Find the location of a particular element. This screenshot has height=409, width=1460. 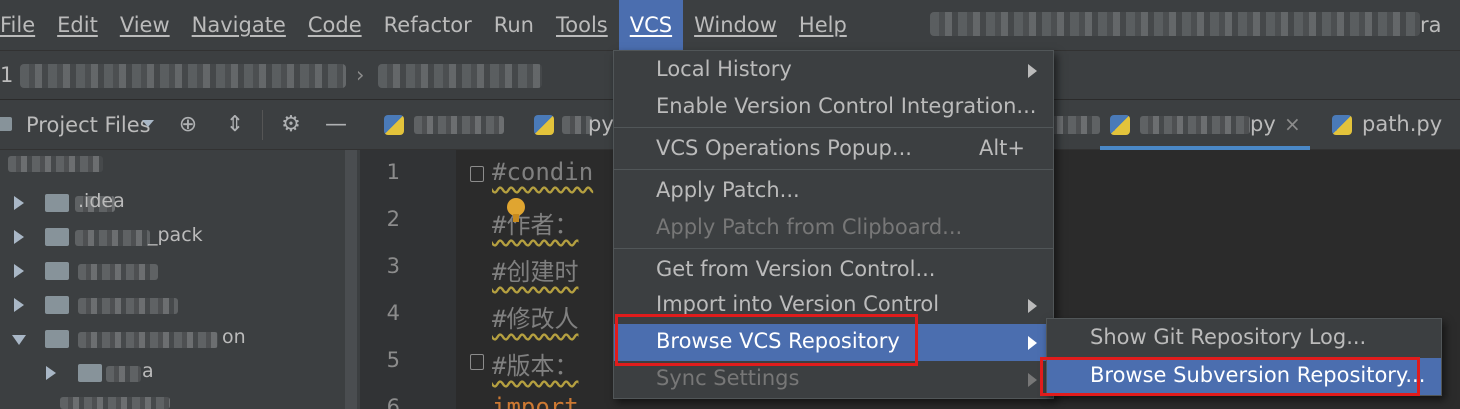

project-view-selector: Project Files is located at coordinates (88, 125).